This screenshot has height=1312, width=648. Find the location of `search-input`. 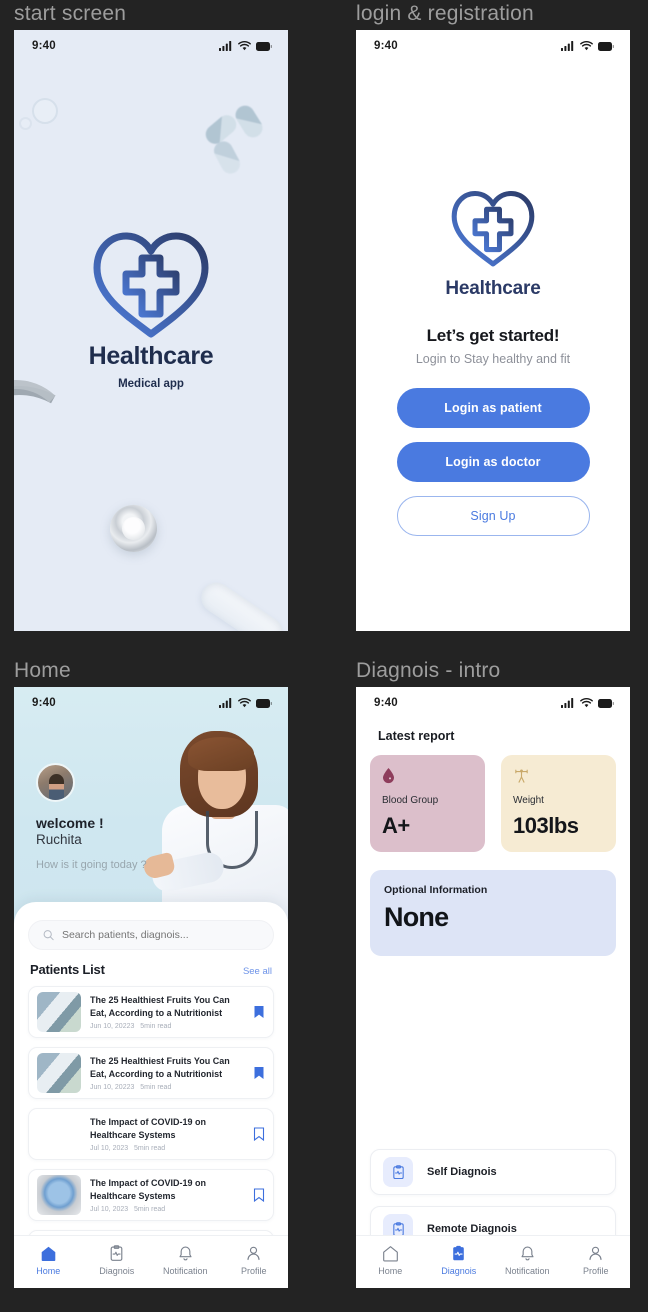

search-input is located at coordinates (160, 935).